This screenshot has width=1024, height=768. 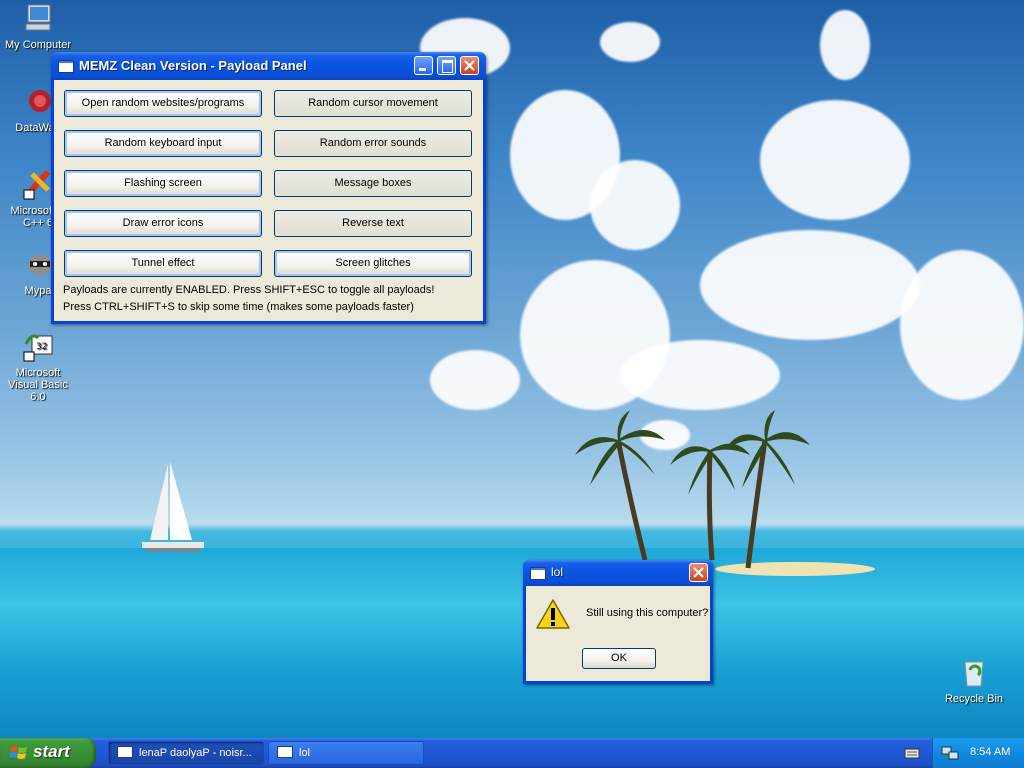 What do you see at coordinates (990, 752) in the screenshot?
I see `clock: 8:54 AM` at bounding box center [990, 752].